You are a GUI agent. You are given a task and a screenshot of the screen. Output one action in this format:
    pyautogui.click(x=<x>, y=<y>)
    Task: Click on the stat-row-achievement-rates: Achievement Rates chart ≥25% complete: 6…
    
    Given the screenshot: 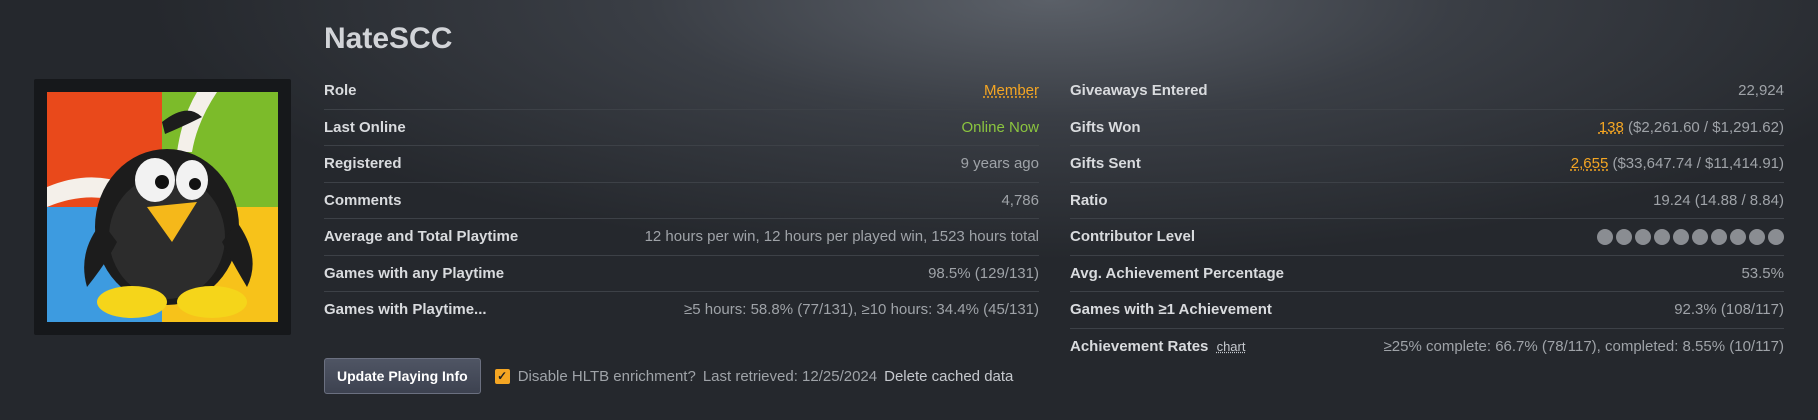 What is the action you would take?
    pyautogui.click(x=1427, y=347)
    